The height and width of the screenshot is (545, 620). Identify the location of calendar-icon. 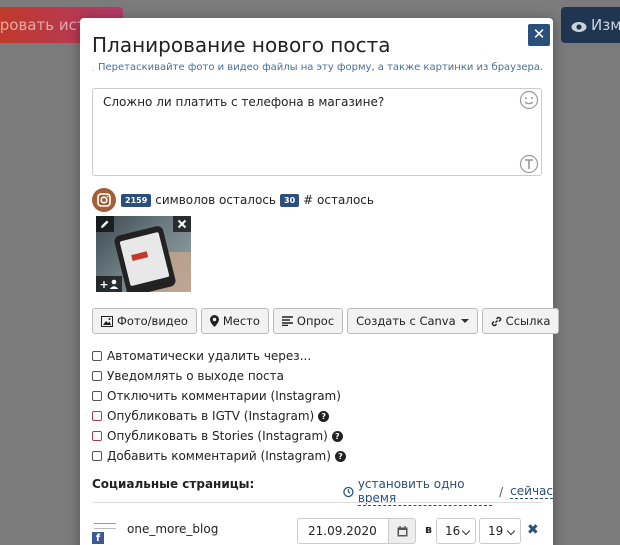
(402, 530).